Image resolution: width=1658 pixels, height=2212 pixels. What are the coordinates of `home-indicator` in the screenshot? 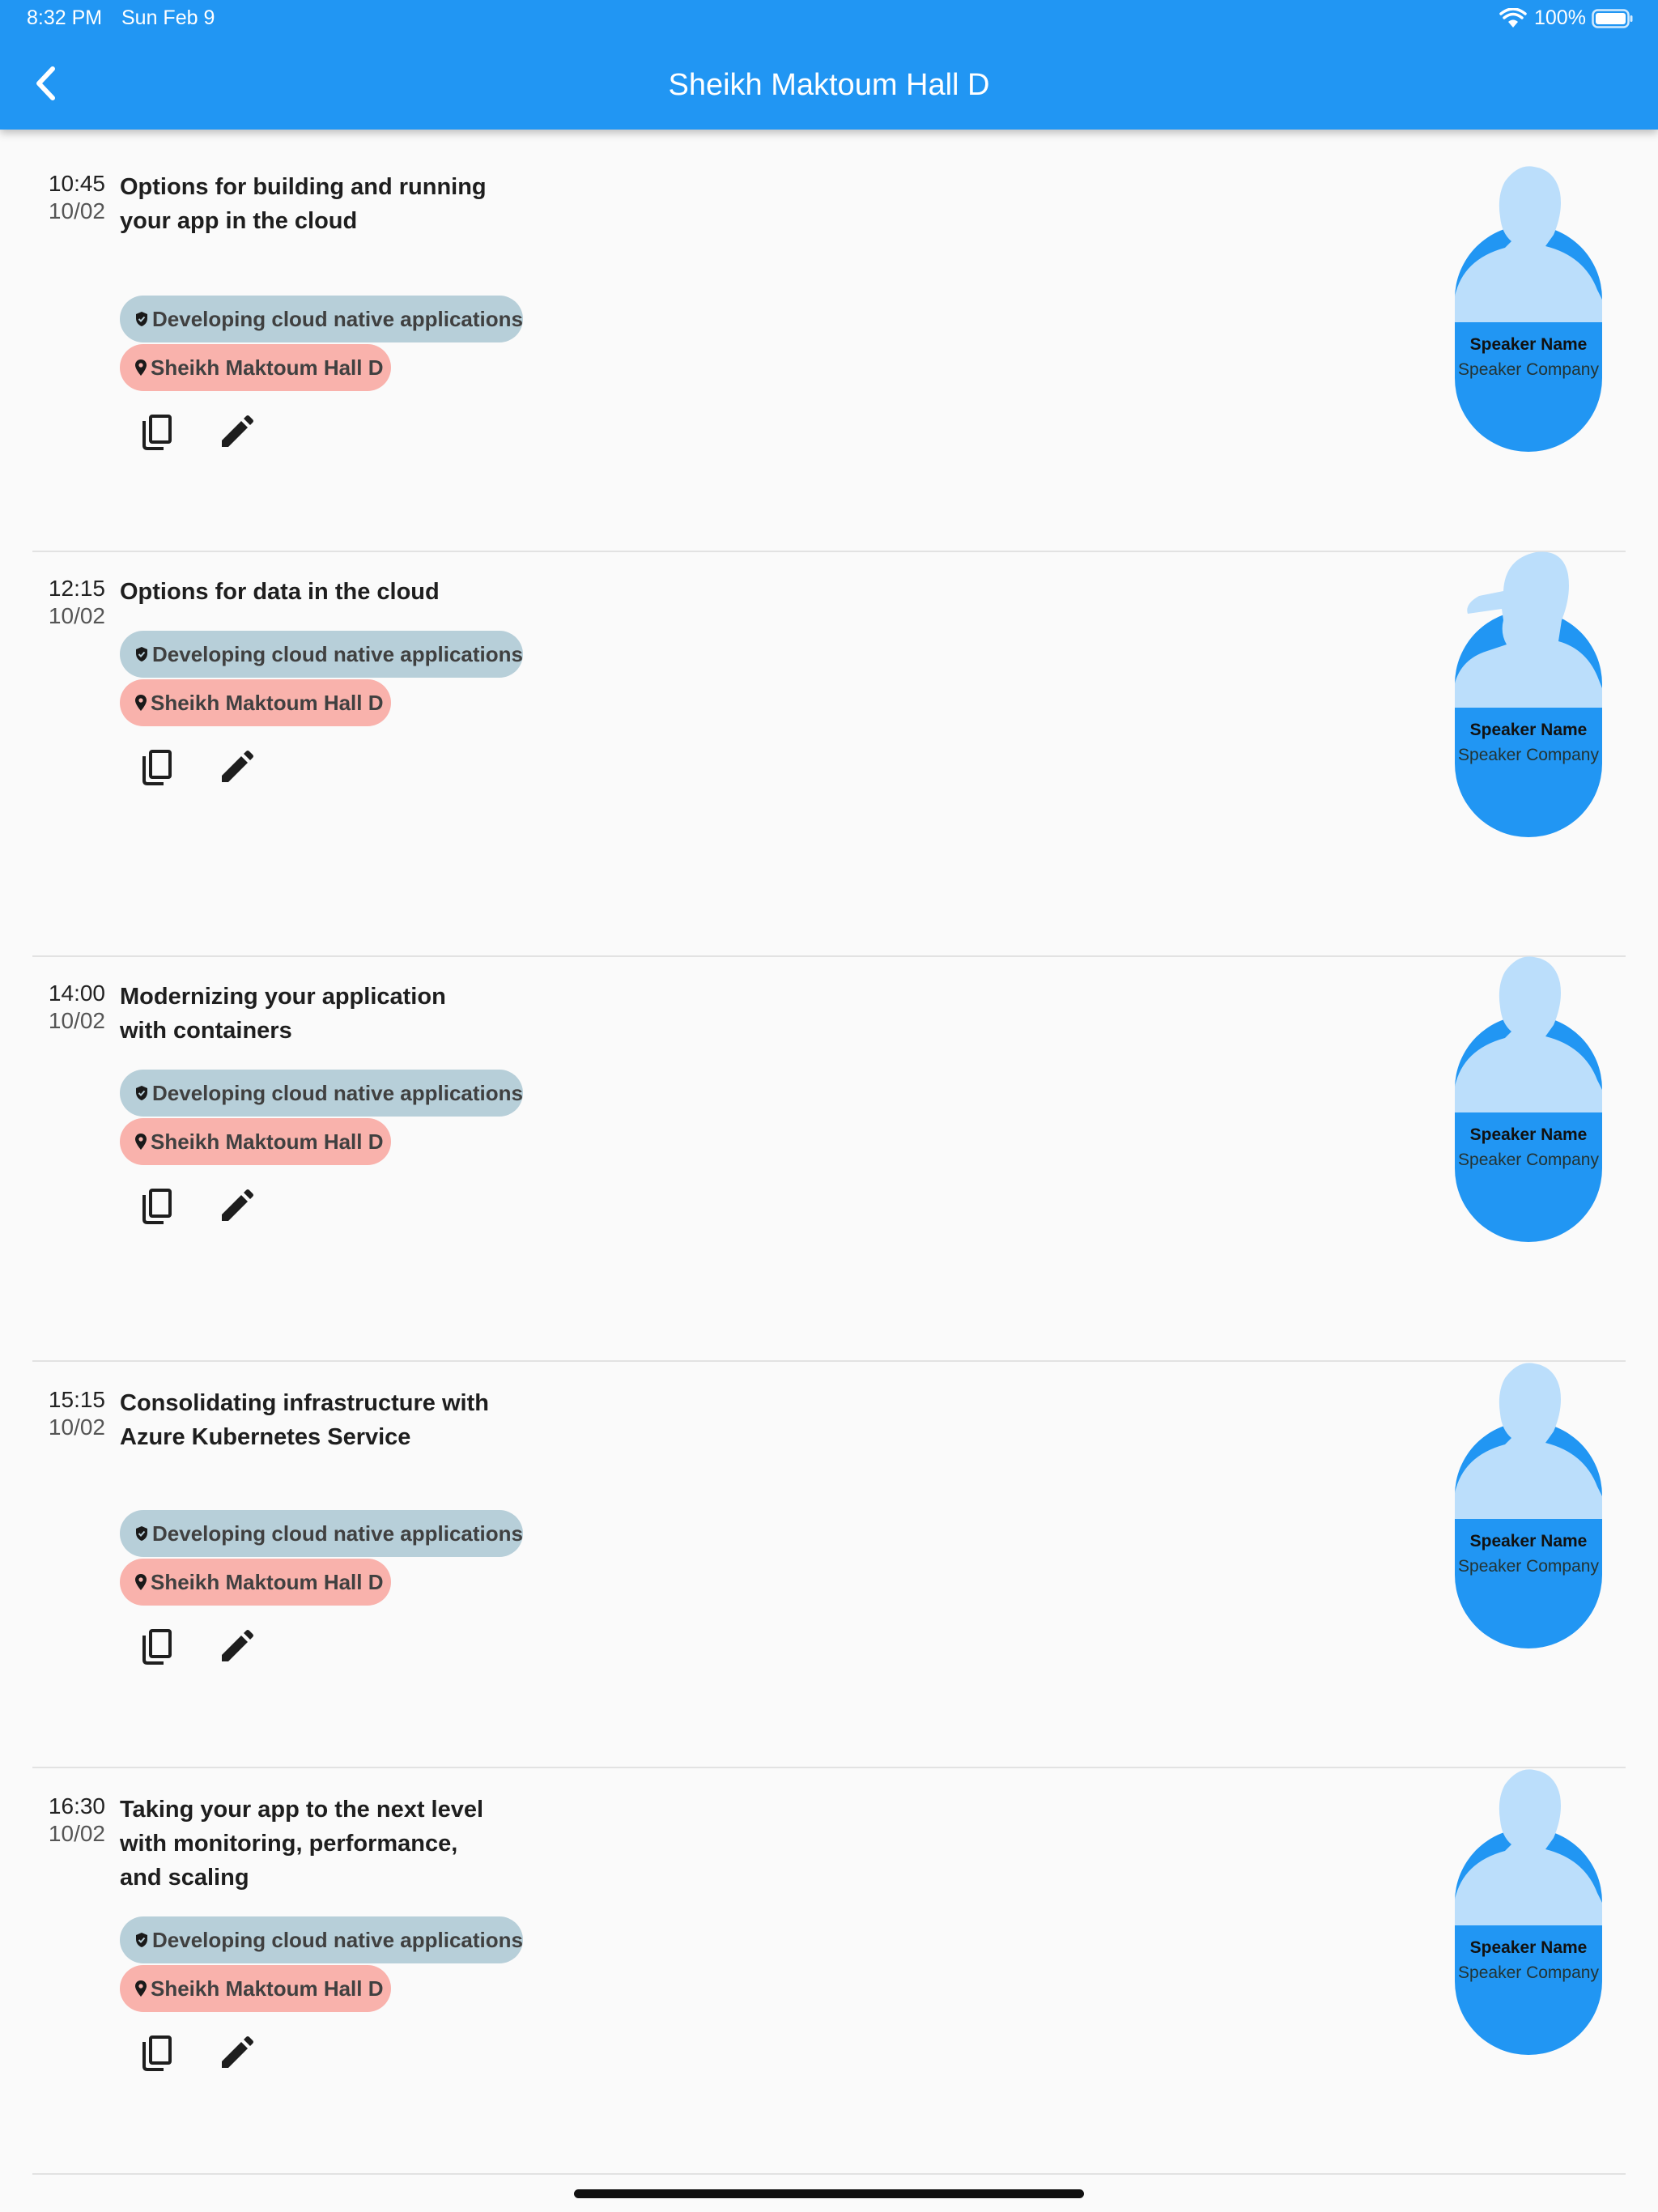 It's located at (829, 2194).